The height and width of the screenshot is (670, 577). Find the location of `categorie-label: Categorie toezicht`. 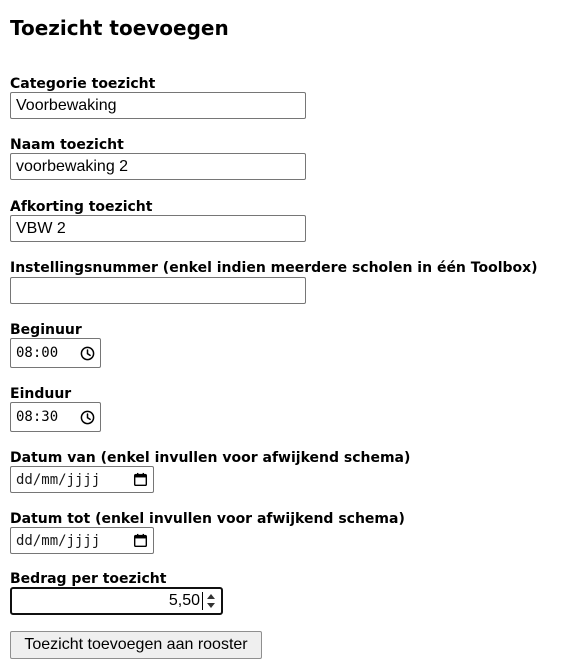

categorie-label: Categorie toezicht is located at coordinates (83, 84).